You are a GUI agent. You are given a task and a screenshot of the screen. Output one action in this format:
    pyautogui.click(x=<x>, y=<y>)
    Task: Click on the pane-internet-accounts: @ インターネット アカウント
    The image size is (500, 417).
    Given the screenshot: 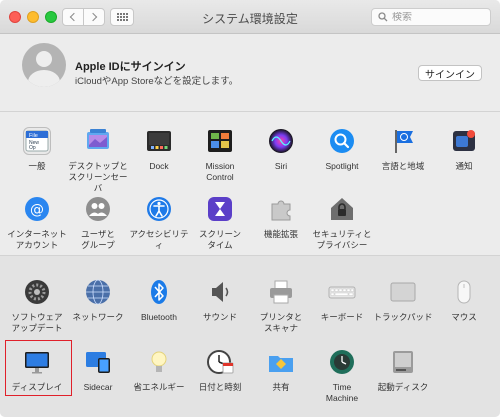 What is the action you would take?
    pyautogui.click(x=37, y=223)
    